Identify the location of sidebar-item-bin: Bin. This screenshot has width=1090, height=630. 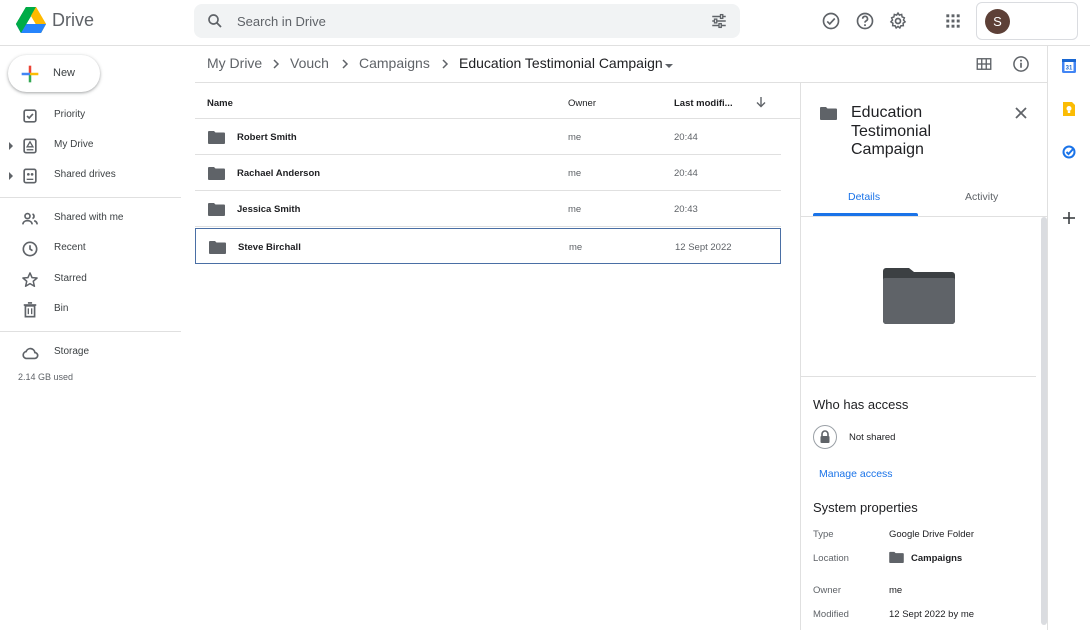
(90, 310).